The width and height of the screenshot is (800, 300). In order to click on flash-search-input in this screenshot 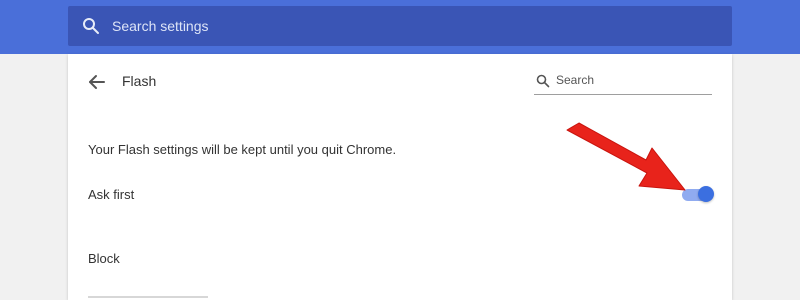, I will do `click(631, 80)`.